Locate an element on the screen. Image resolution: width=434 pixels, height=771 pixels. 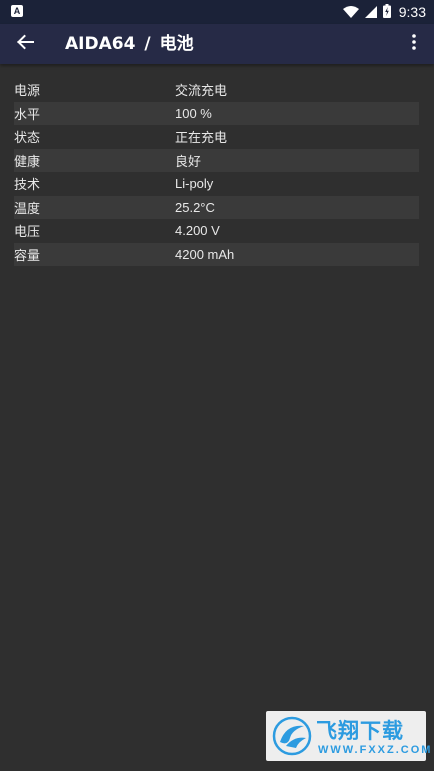
row-value: 良好 is located at coordinates (188, 161).